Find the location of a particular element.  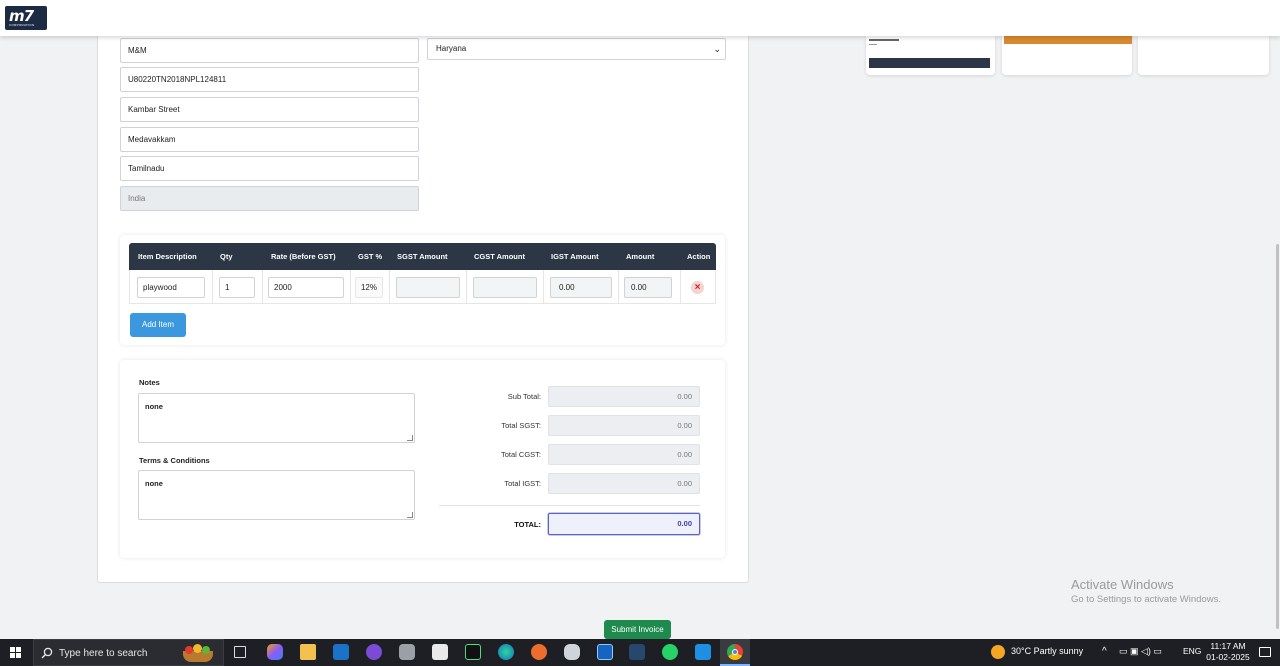

state-field: Tamilnadu is located at coordinates (269, 168).